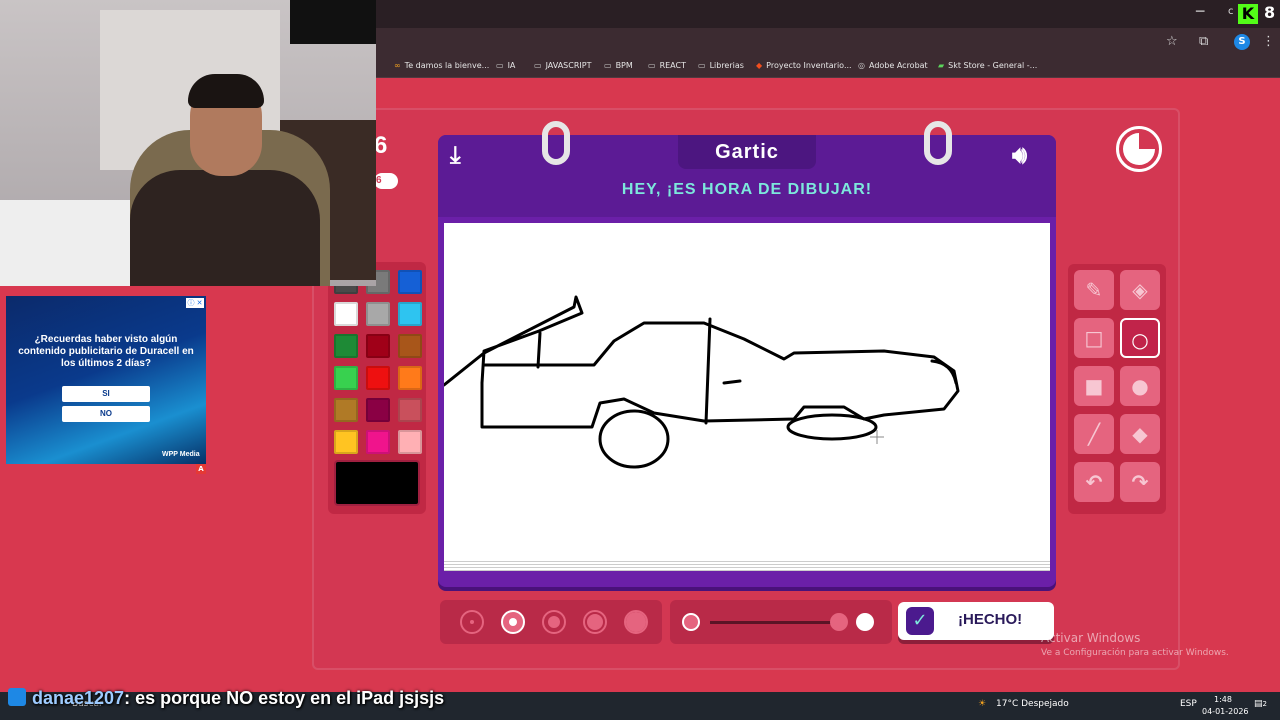  Describe the element at coordinates (1231, 11) in the screenshot. I see `corner-char: c` at that location.